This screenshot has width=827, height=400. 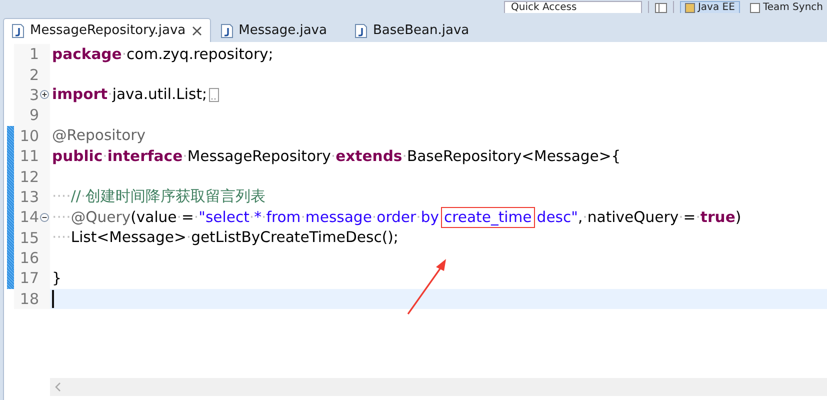 What do you see at coordinates (557, 217) in the screenshot?
I see `string-literal: desc"` at bounding box center [557, 217].